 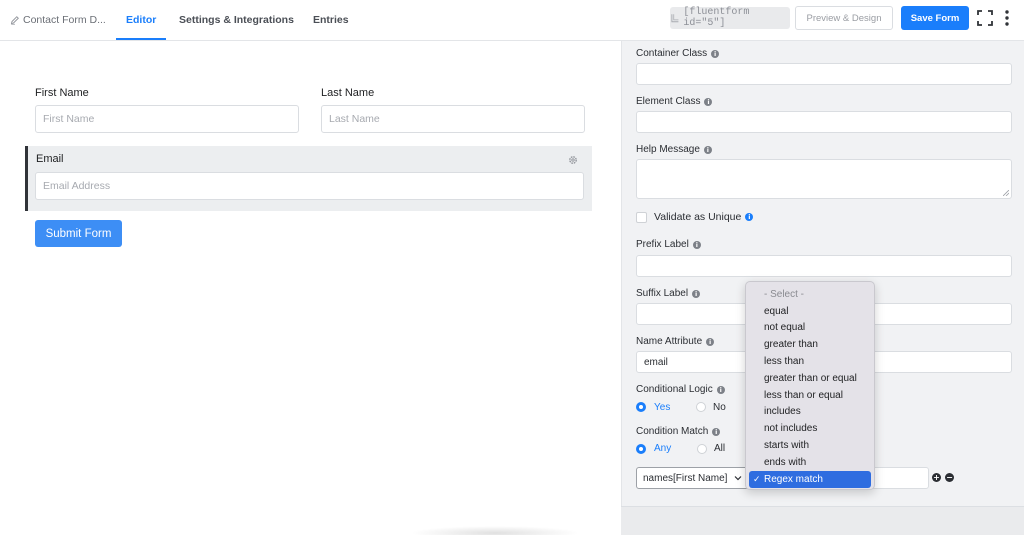 I want to click on conditional-logic-no-radio, so click(x=701, y=407).